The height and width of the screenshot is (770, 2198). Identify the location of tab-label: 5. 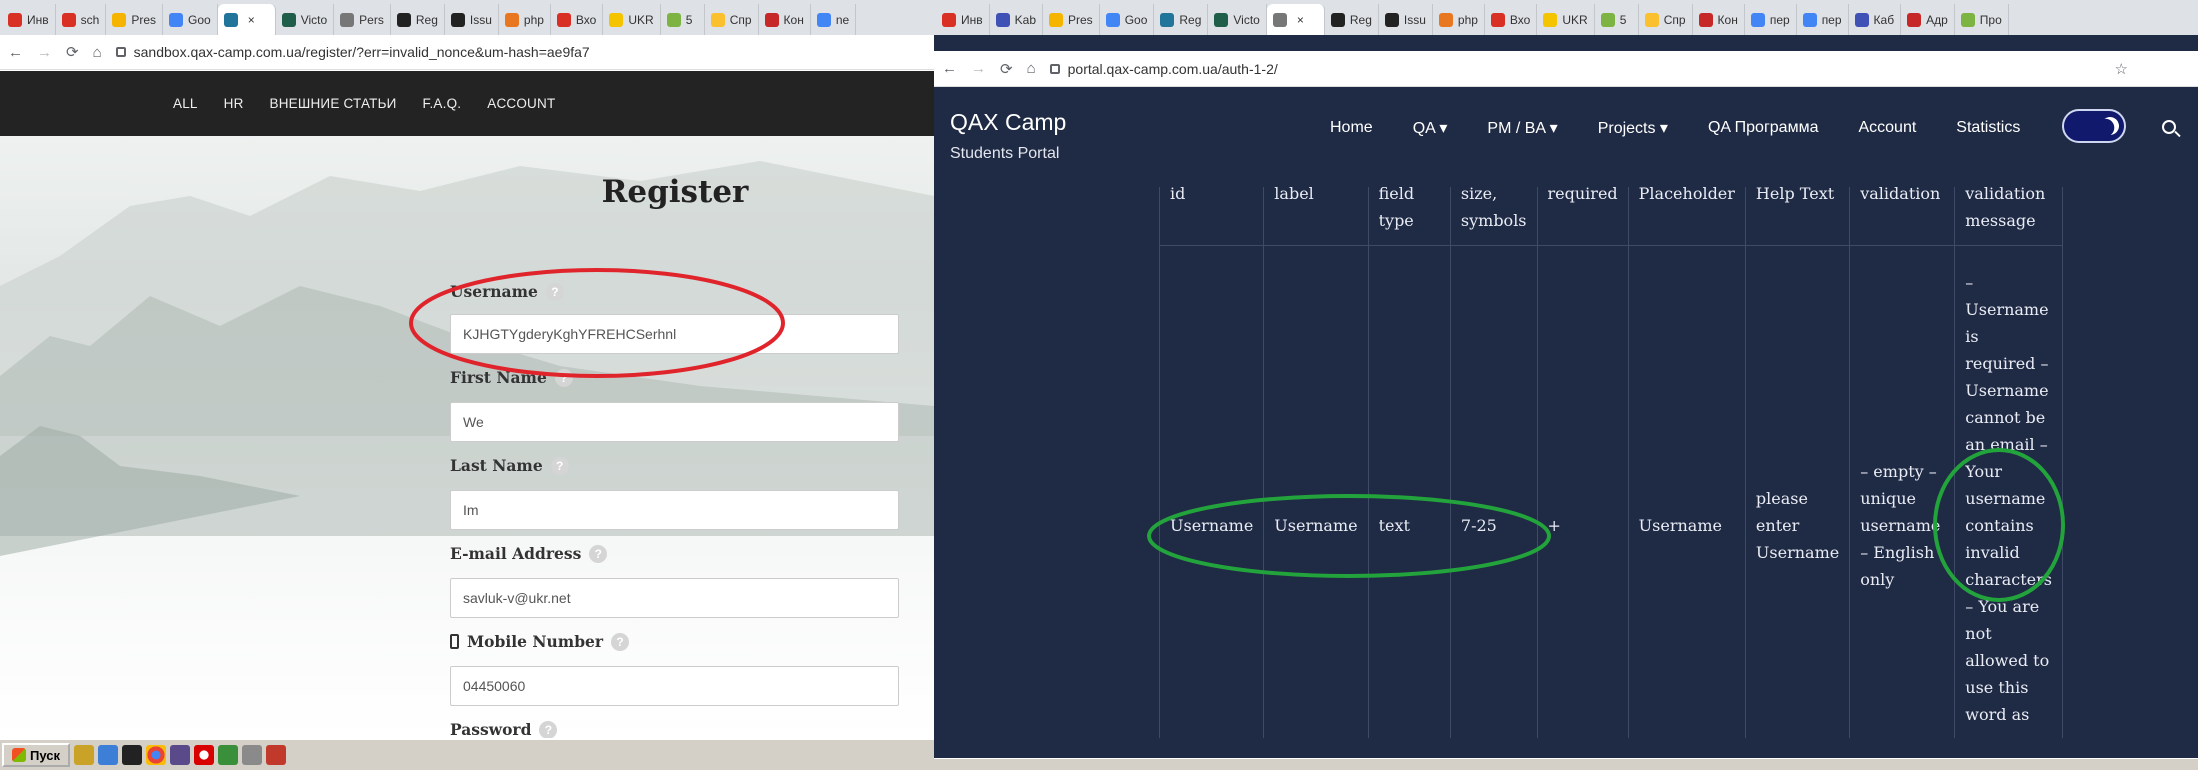
(689, 19).